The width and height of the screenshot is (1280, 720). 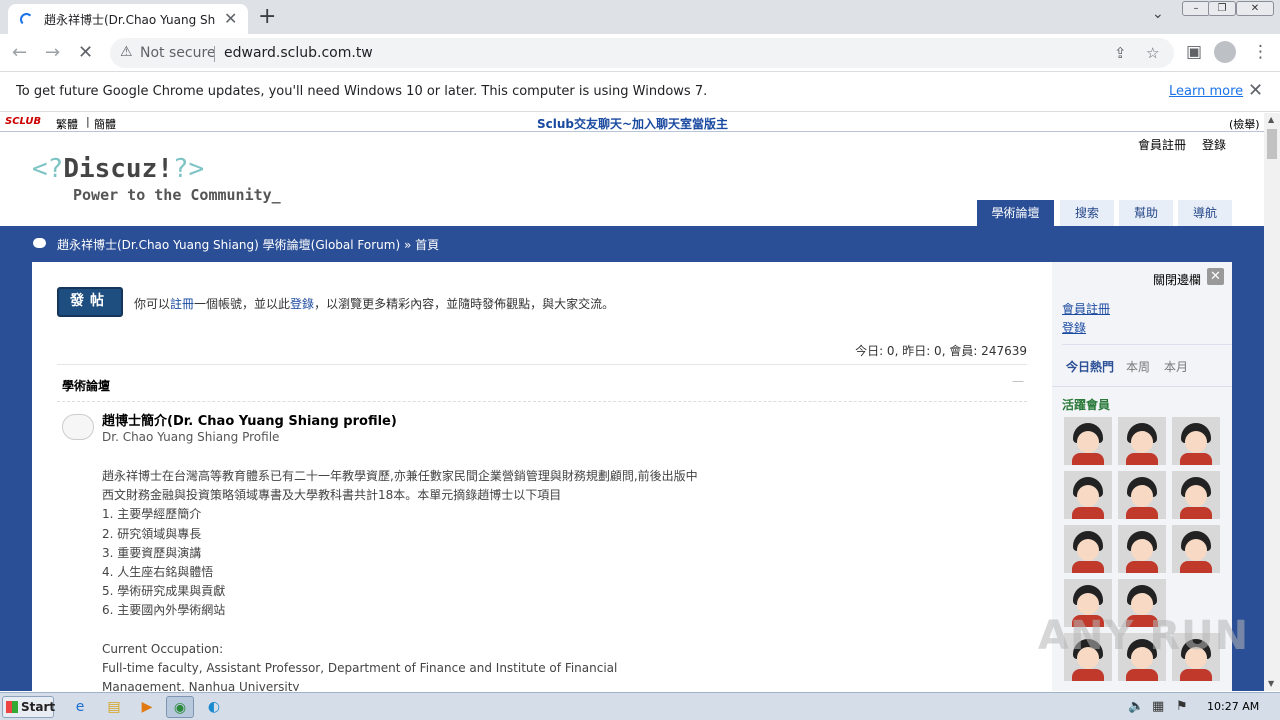 What do you see at coordinates (1162, 144) in the screenshot?
I see `register-link: 會員註冊` at bounding box center [1162, 144].